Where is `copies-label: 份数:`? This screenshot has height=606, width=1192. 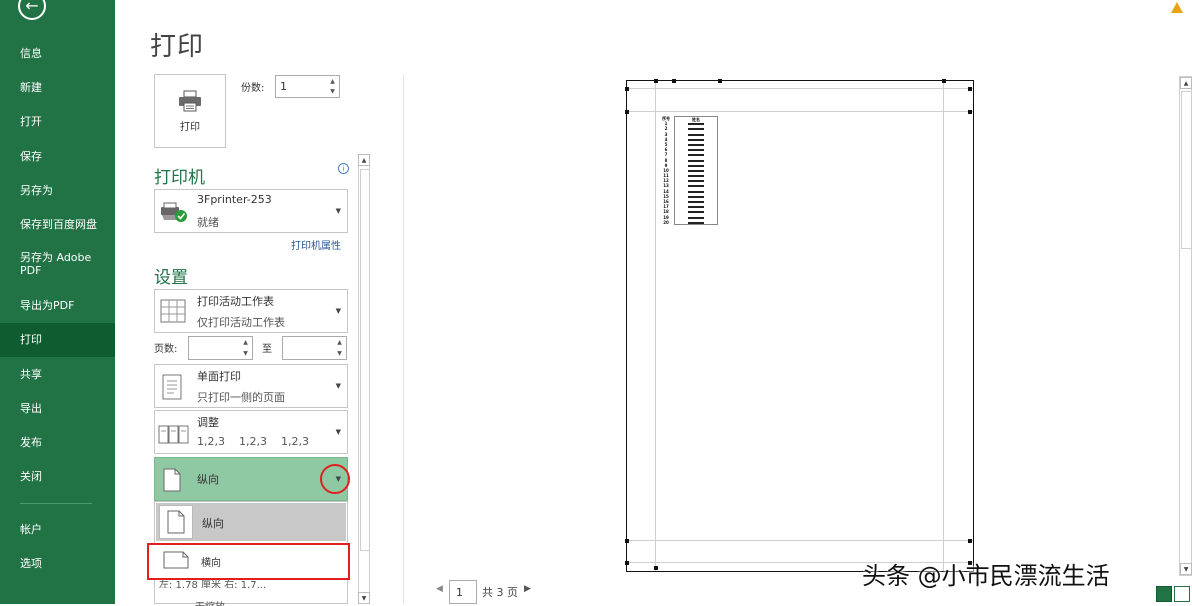
copies-label: 份数: is located at coordinates (253, 88).